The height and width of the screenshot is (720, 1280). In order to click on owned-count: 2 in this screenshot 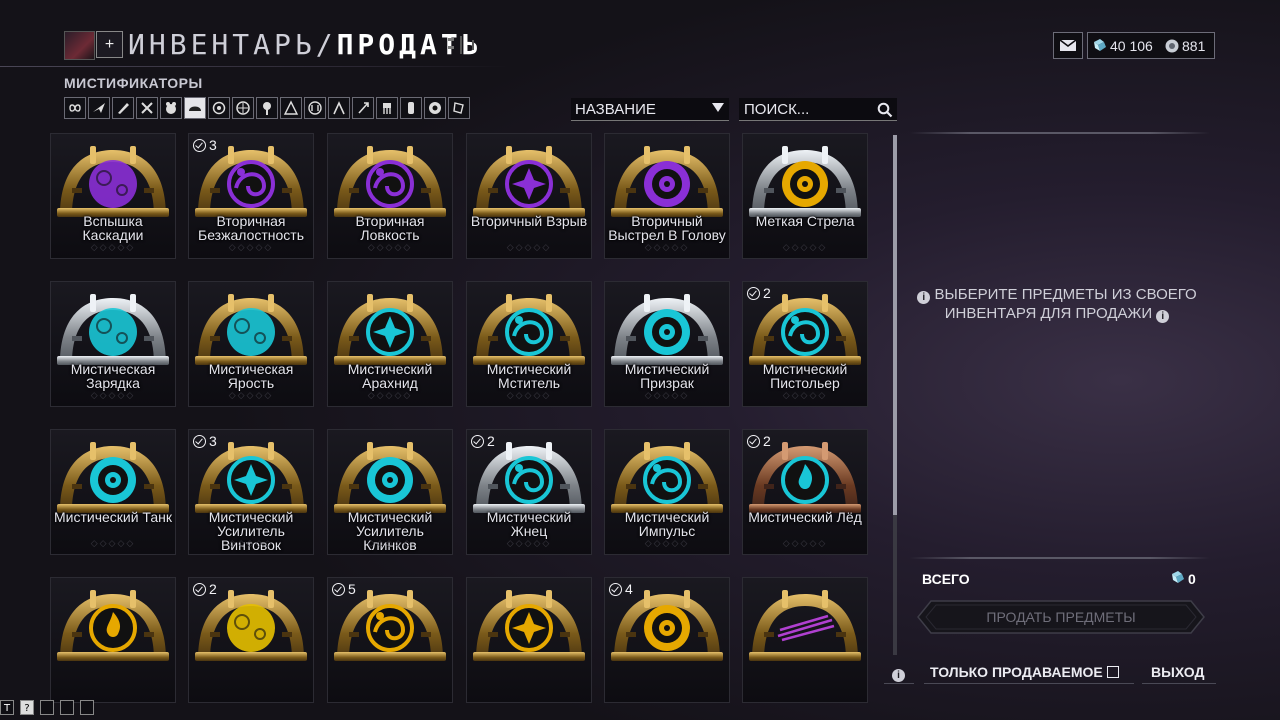, I will do `click(491, 441)`.